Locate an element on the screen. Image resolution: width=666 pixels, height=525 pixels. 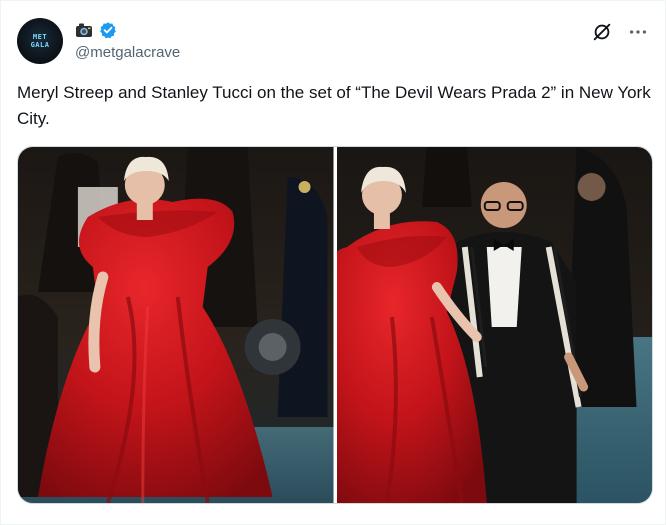
display-name-row is located at coordinates (96, 30).